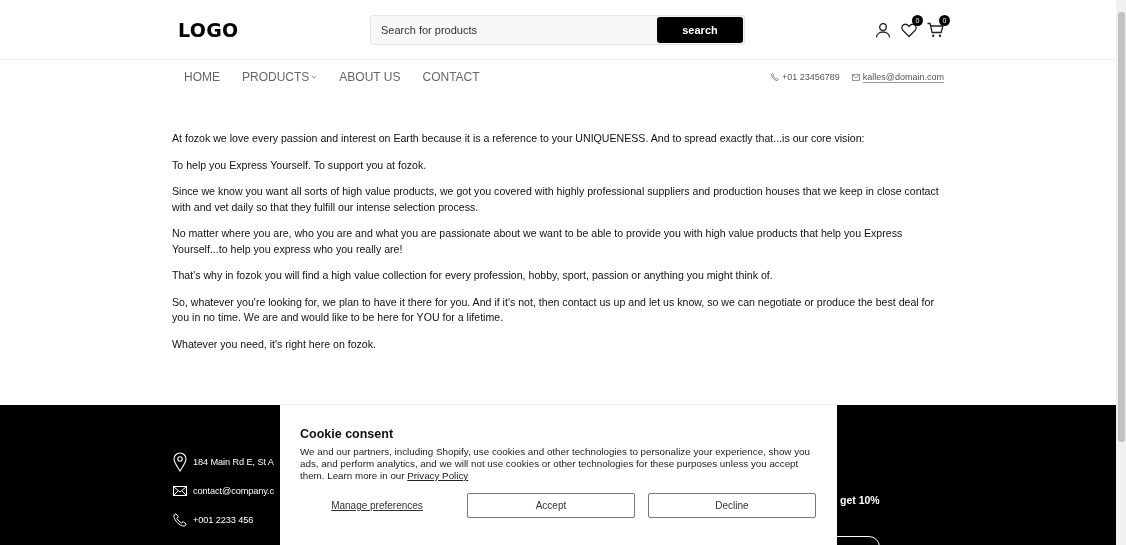 The image size is (1126, 545). Describe the element at coordinates (538, 241) in the screenshot. I see `paragraph: No matter where you are, who you are and what you are passionate about we want to be able to provide you with high value products that help you Express Yourself...to help you express who you really are!` at that location.